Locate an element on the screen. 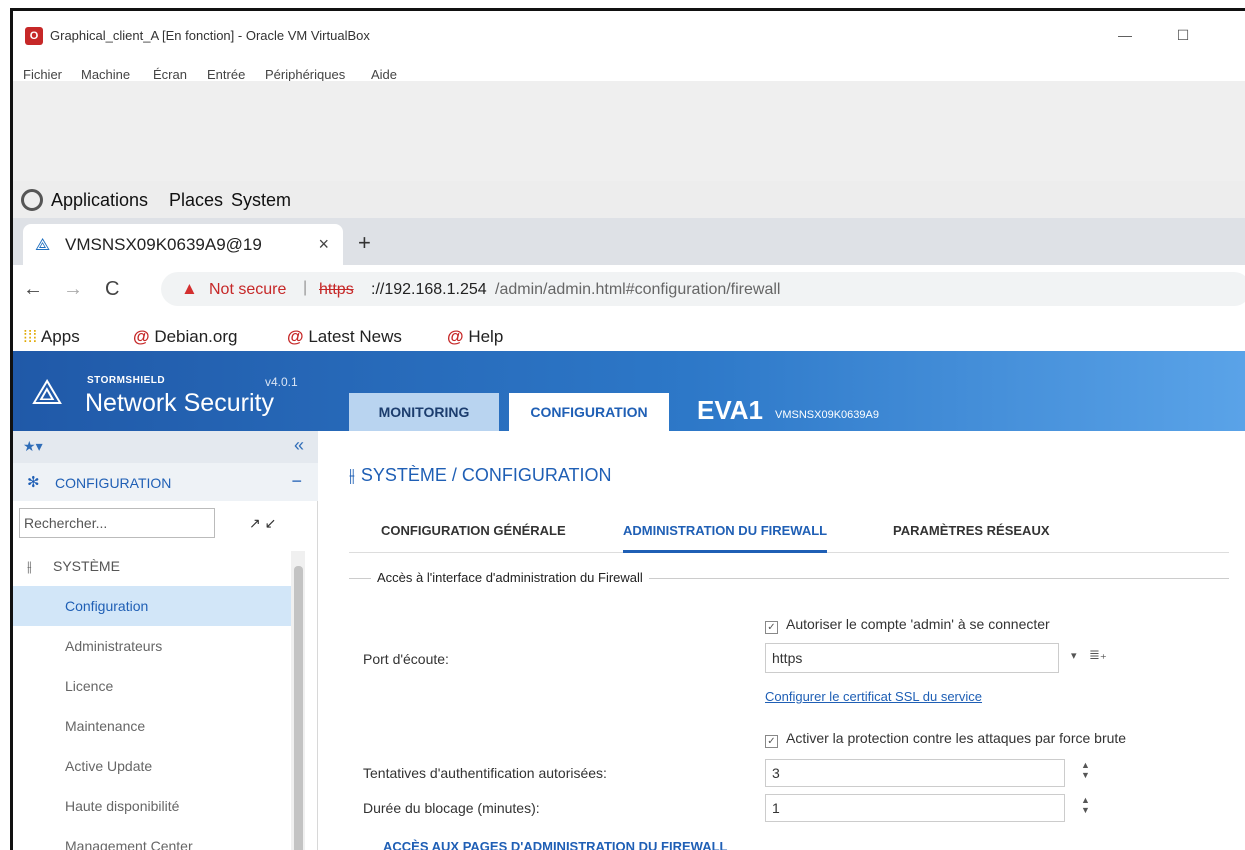 This screenshot has width=1245, height=850. browser-tab-strip: ⟁ VMSNSX09K0639A9@19 × + is located at coordinates (629, 241).